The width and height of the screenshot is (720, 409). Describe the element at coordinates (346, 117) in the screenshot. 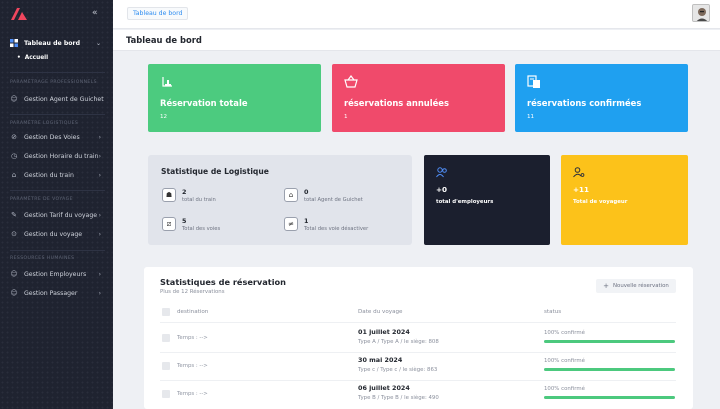

I see `card-value: 1` at that location.